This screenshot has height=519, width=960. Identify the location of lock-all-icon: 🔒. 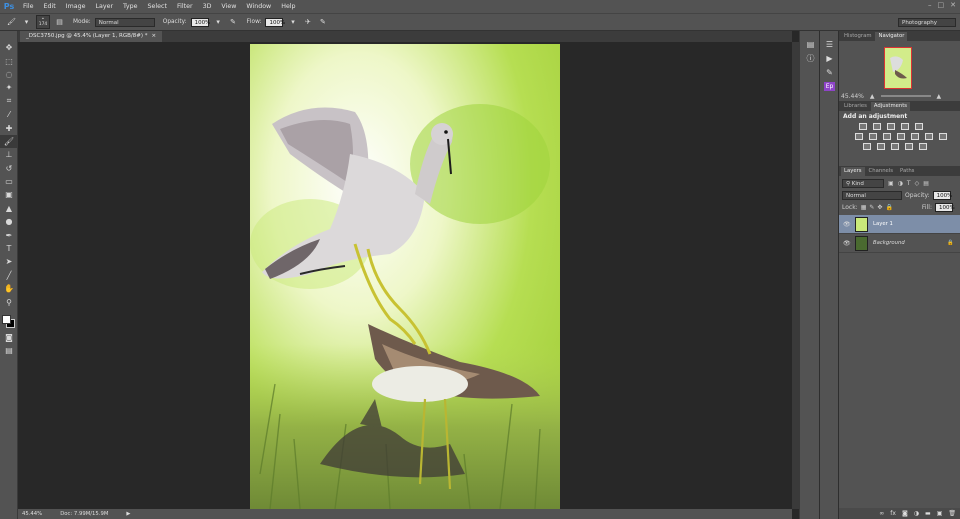
(888, 207).